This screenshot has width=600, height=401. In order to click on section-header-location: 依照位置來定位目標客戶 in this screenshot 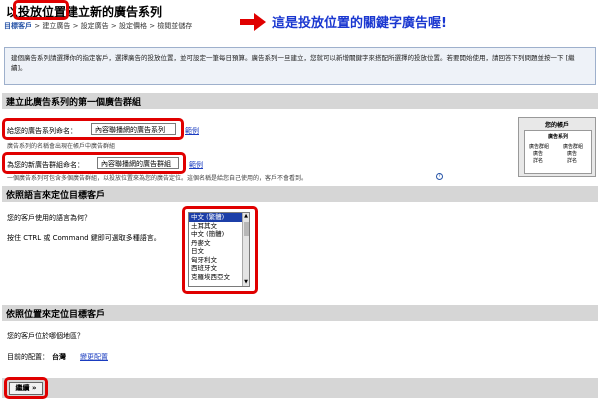, I will do `click(300, 313)`.